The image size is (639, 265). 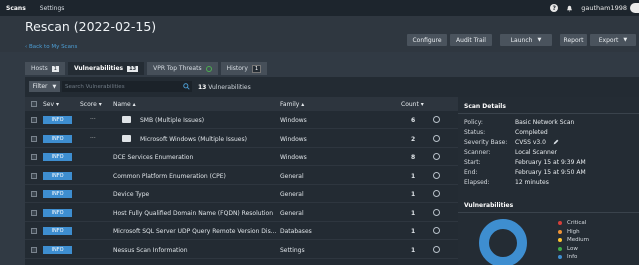 What do you see at coordinates (573, 231) in the screenshot?
I see `legend-label: High` at bounding box center [573, 231].